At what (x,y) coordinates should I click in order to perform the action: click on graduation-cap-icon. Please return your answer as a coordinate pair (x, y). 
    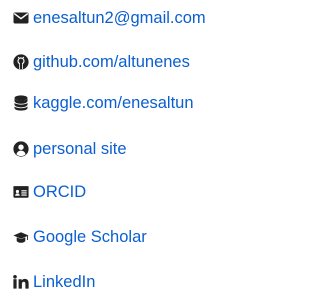
    Looking at the image, I should click on (21, 237).